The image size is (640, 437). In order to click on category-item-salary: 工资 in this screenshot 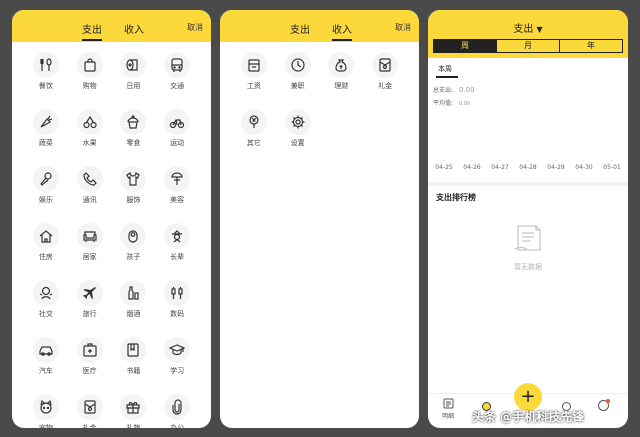, I will do `click(254, 71)`.